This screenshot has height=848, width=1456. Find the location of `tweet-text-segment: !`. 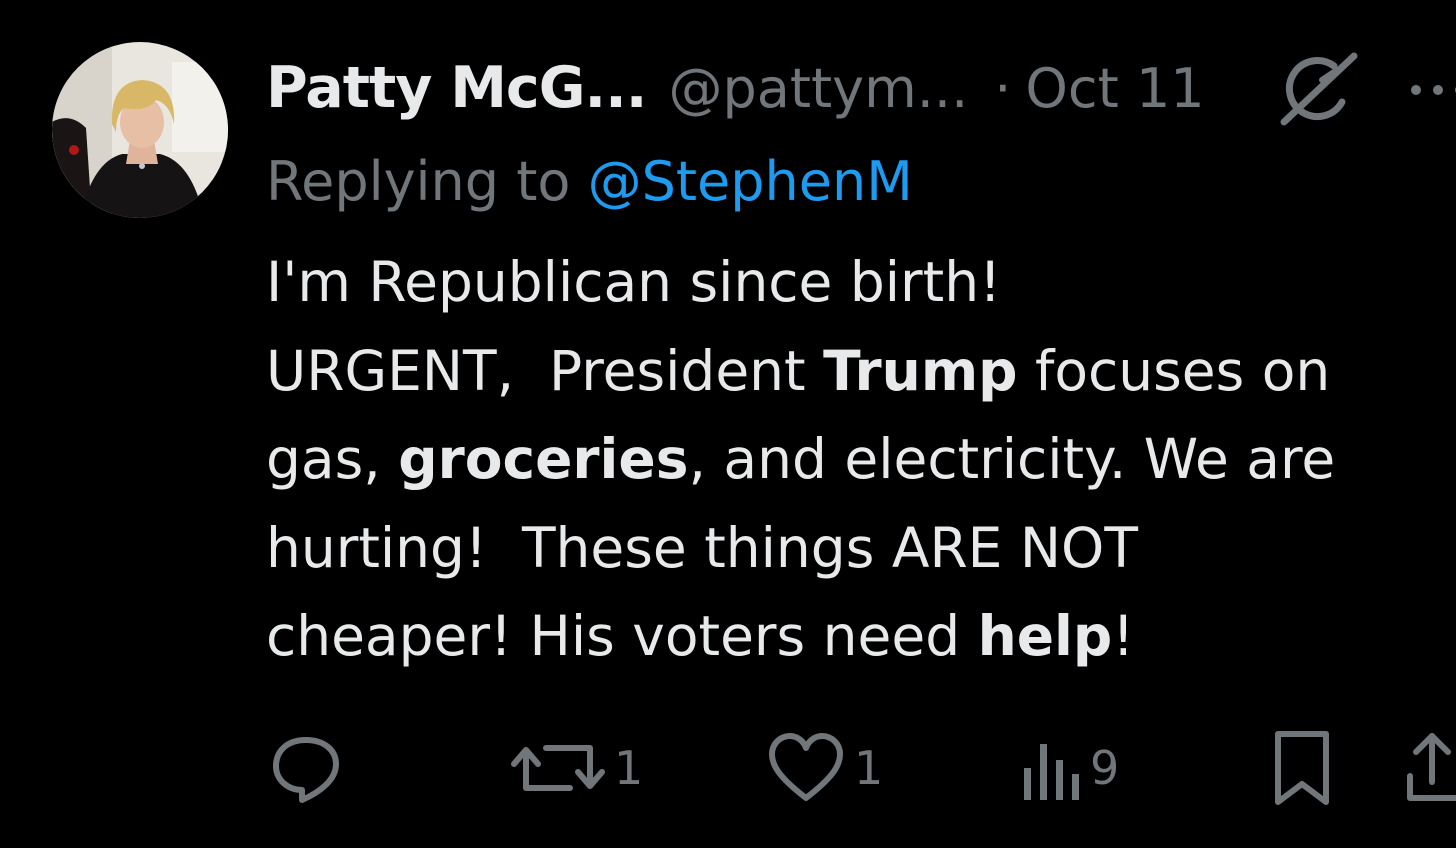

tweet-text-segment: ! is located at coordinates (1123, 636).